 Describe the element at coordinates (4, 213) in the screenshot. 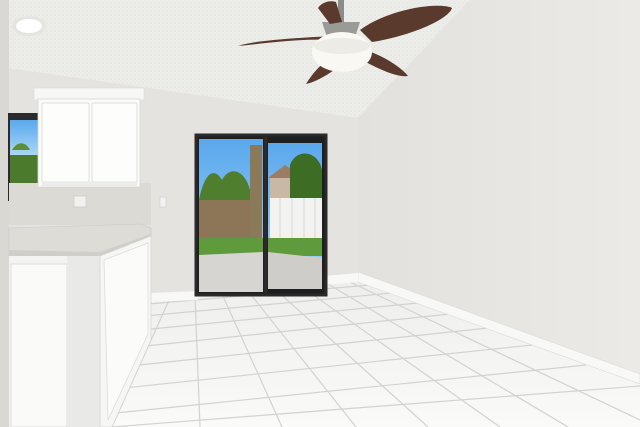

I see `left-wall-edge` at that location.